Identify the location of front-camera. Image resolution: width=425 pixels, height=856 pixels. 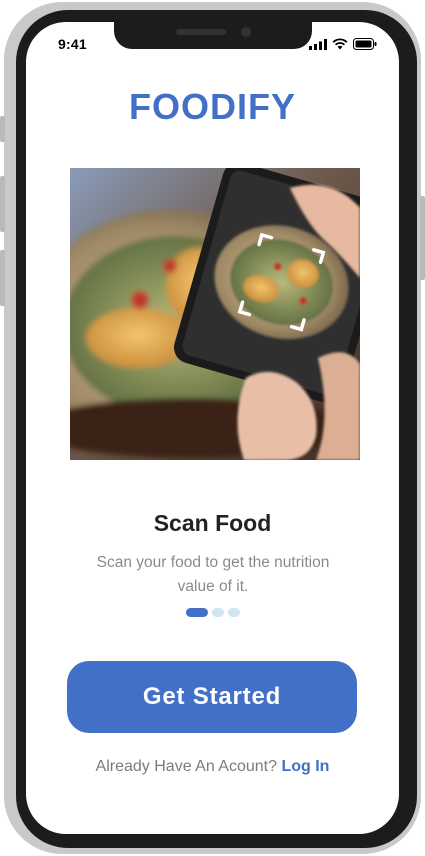
(246, 32).